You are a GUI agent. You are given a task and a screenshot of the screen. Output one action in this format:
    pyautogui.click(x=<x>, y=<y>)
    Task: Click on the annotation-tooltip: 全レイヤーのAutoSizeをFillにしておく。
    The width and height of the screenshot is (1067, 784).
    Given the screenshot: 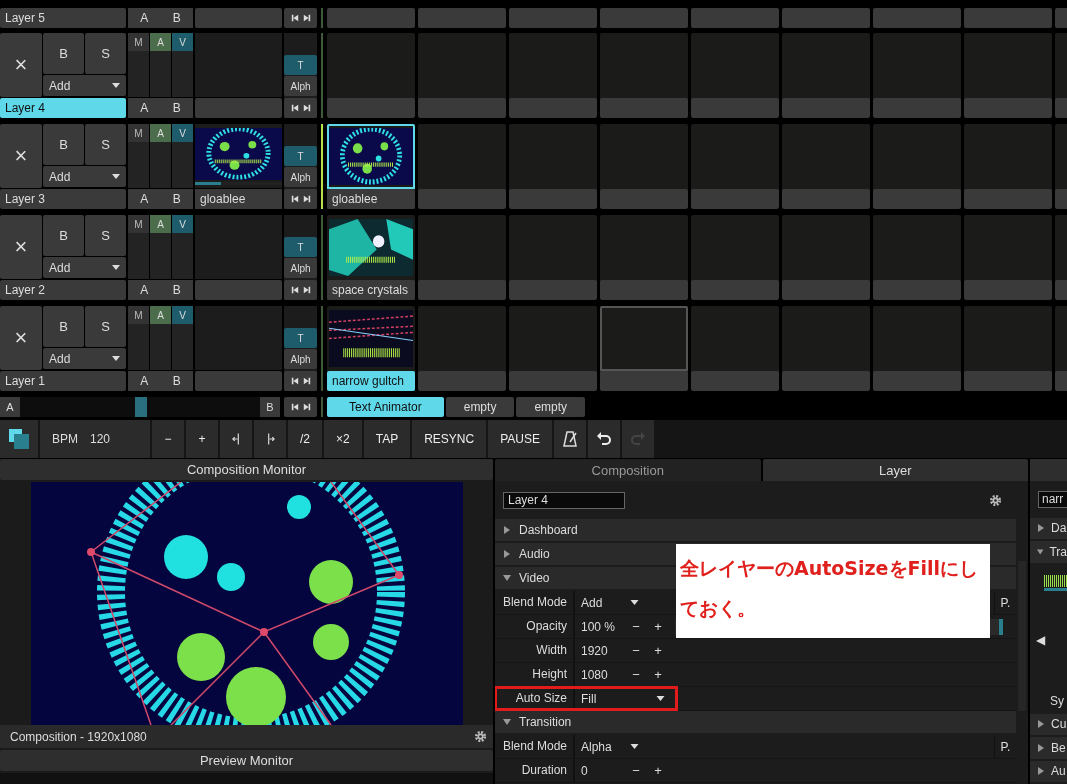 What is the action you would take?
    pyautogui.click(x=833, y=591)
    